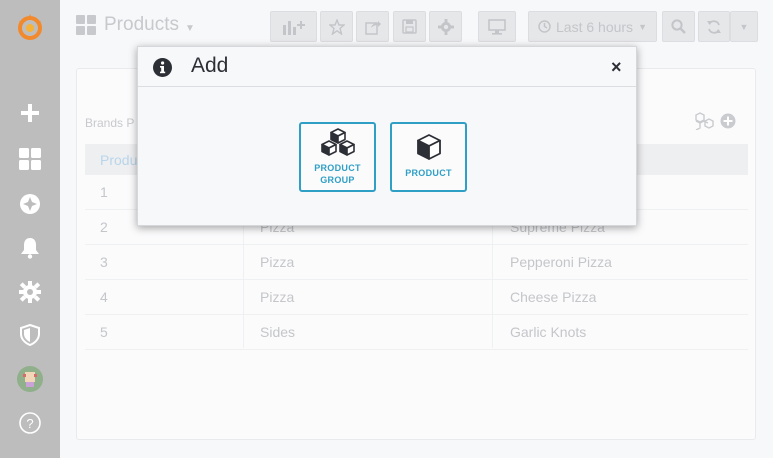  I want to click on close-button: ×, so click(616, 67).